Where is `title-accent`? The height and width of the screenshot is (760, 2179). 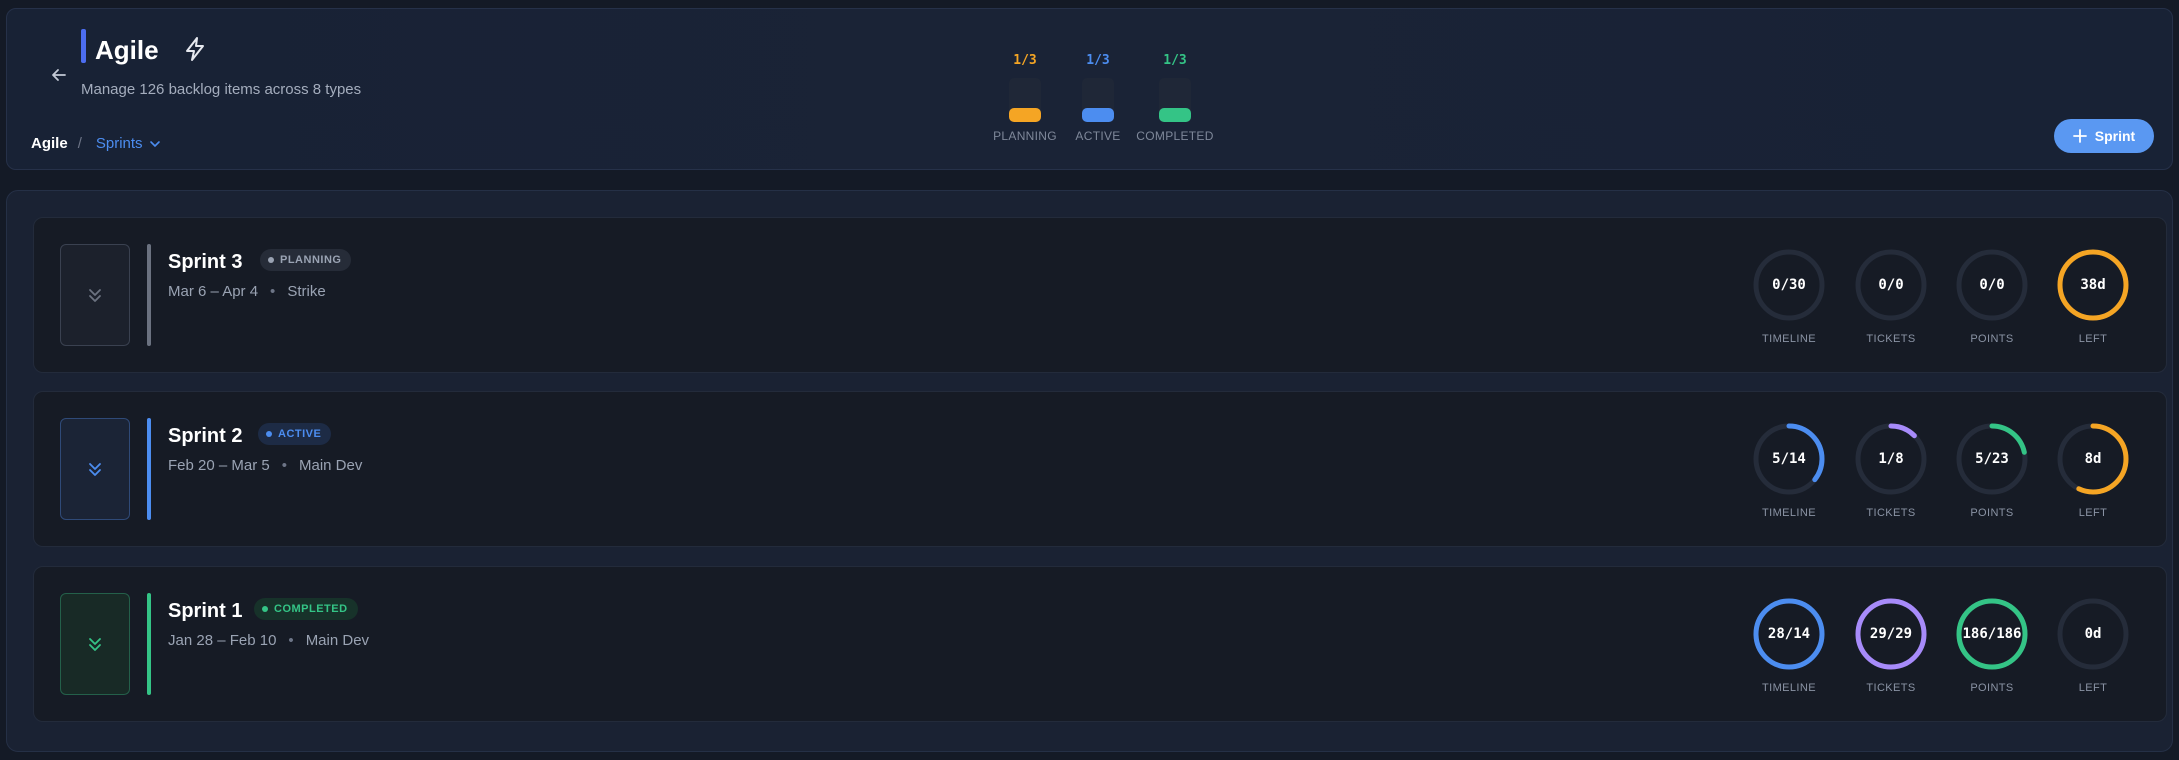
title-accent is located at coordinates (83, 46).